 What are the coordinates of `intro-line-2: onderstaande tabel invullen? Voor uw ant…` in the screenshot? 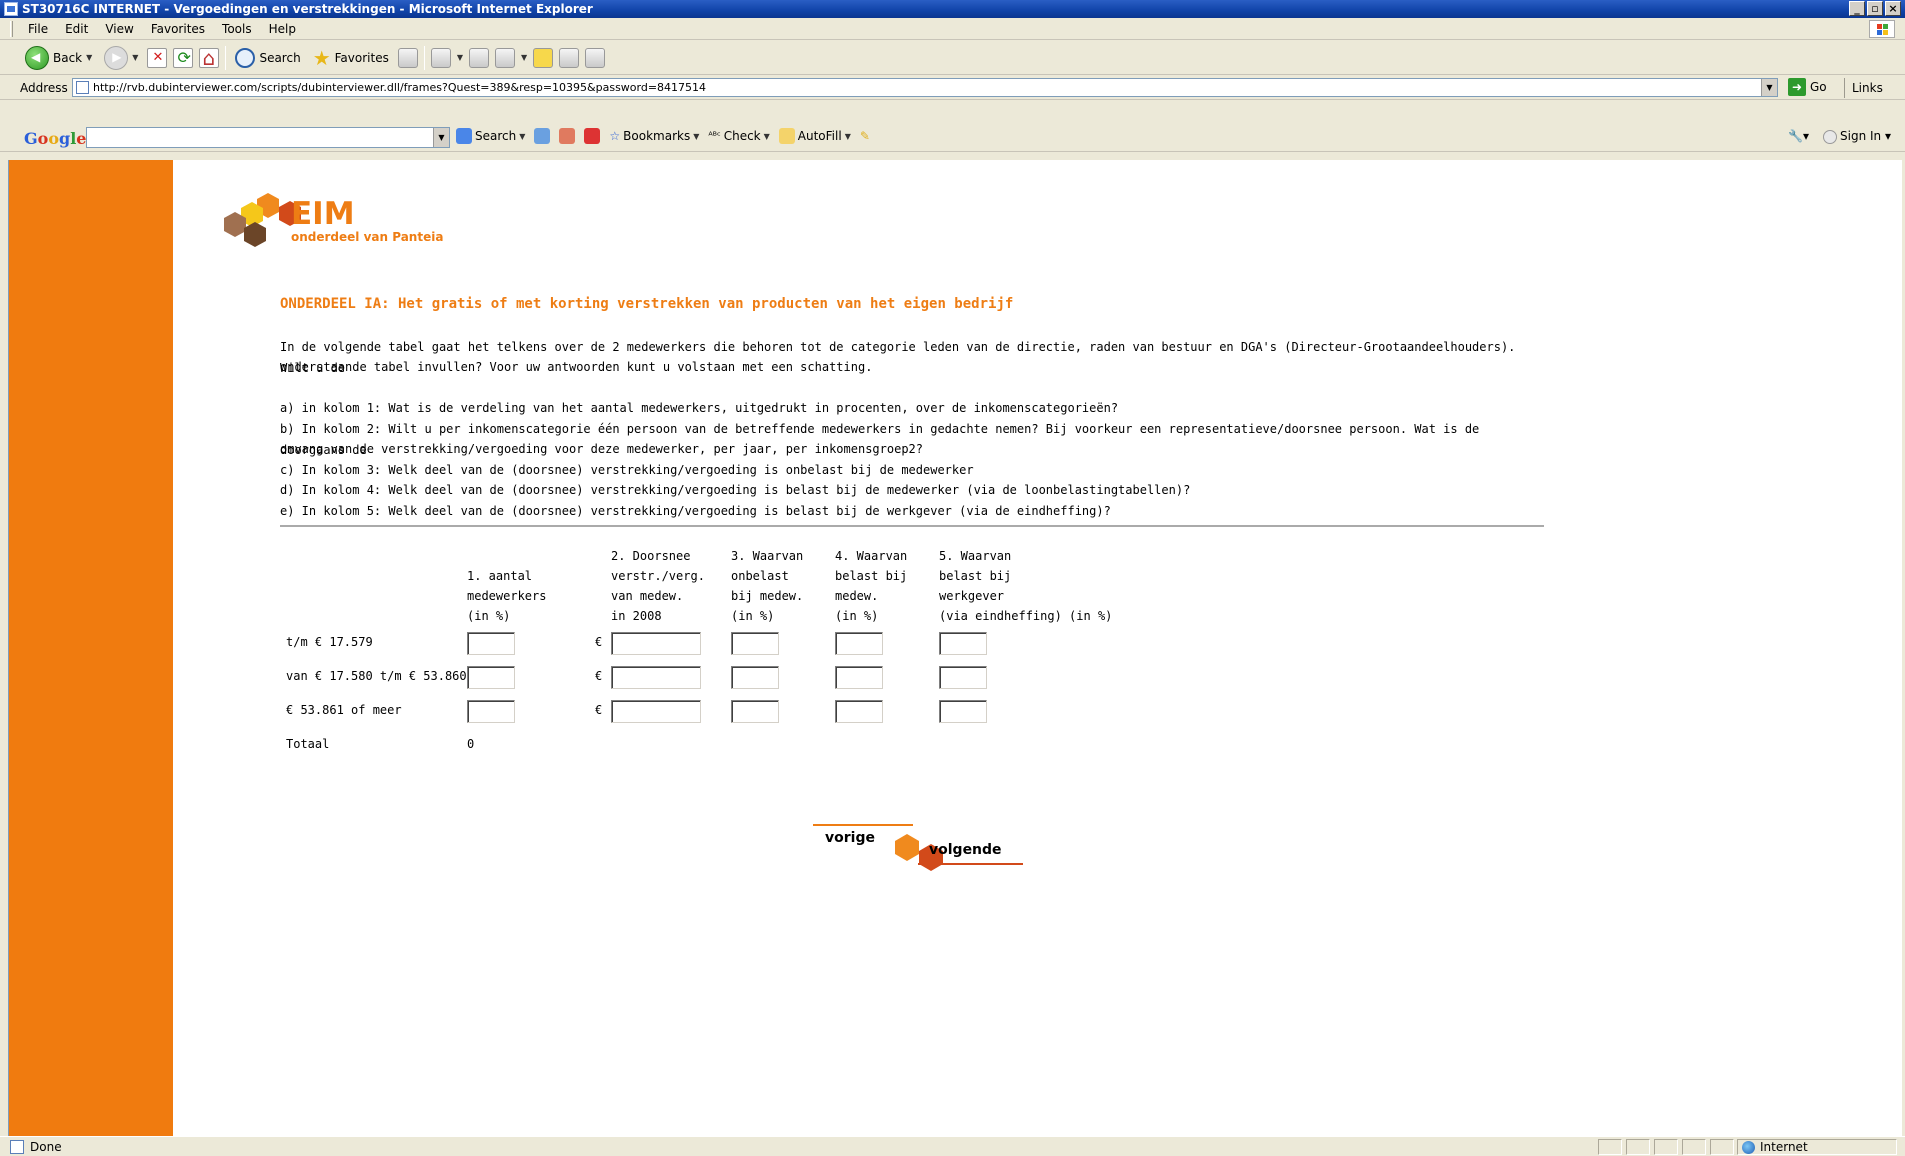 It's located at (576, 367).